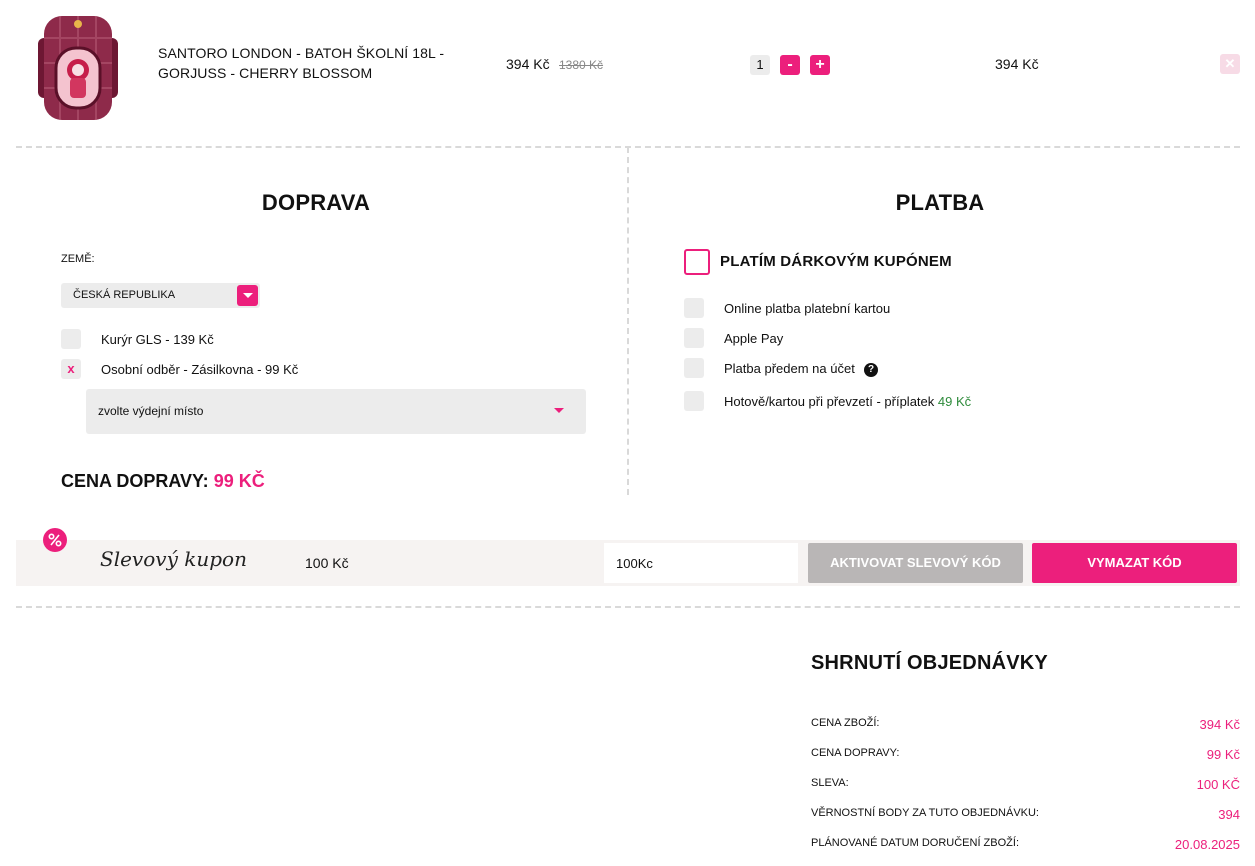  I want to click on shipping-price-label: CENA DOPRAVY:, so click(135, 481).